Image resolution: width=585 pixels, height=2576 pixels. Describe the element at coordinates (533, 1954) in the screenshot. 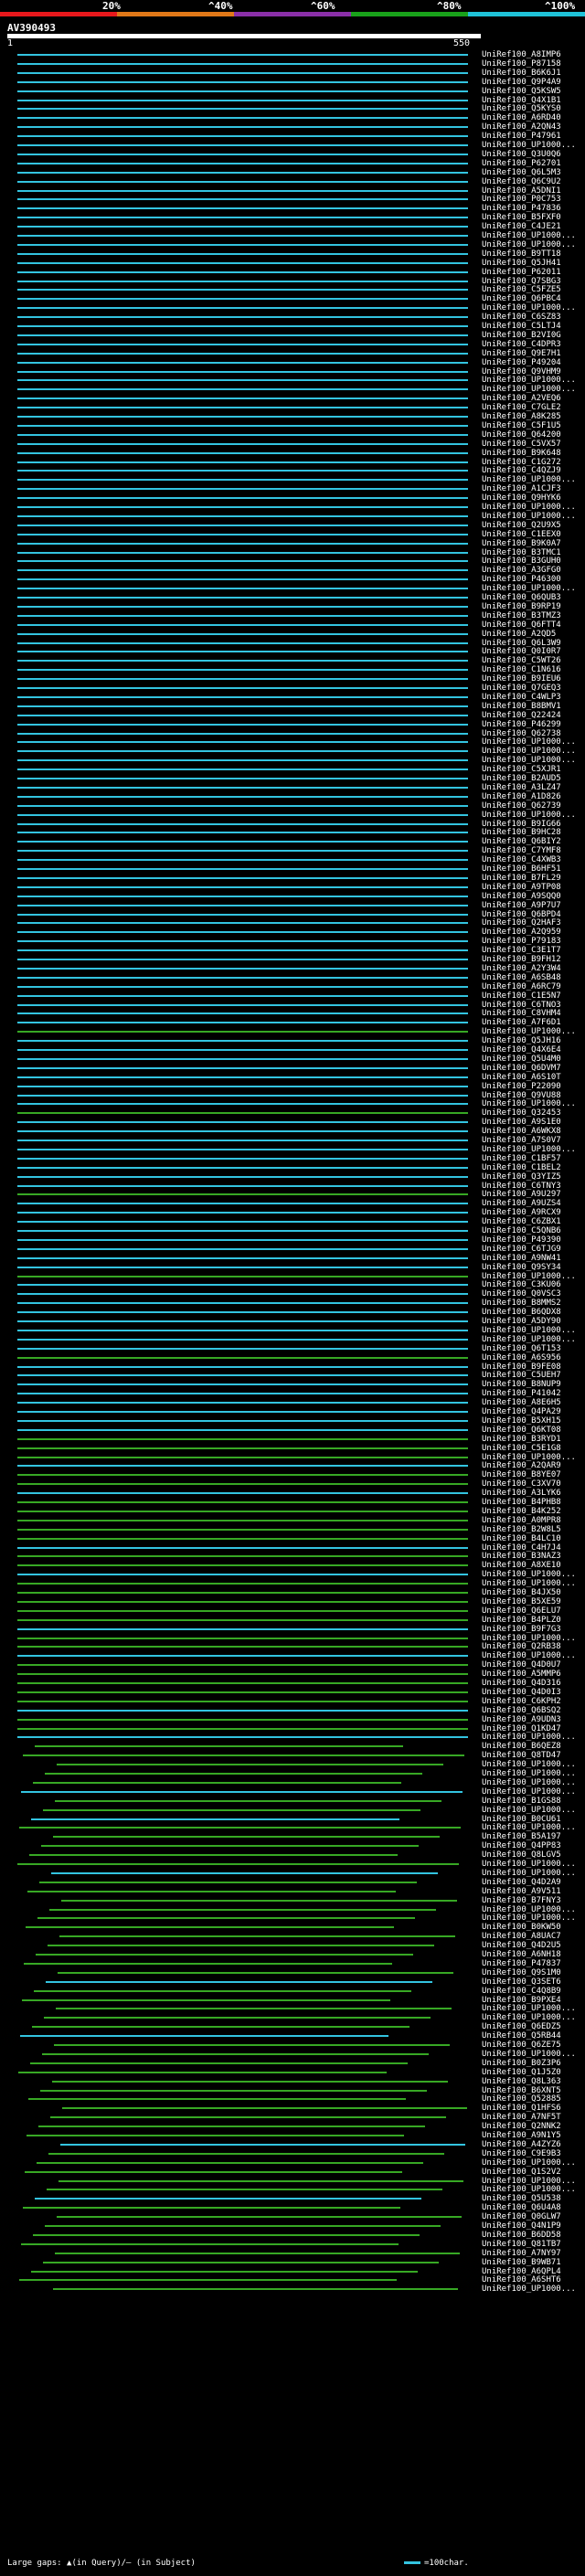

I see `hit-label: UniRef100_A6NH18` at that location.